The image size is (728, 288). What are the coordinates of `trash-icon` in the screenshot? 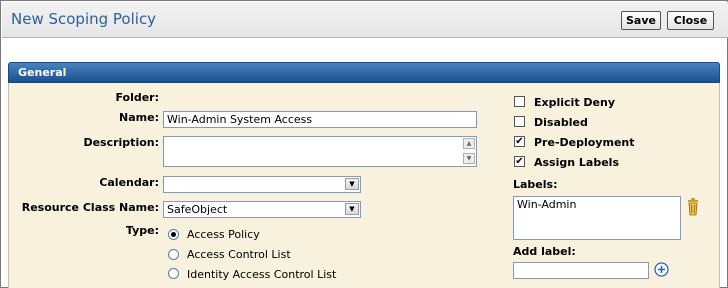 It's located at (693, 207).